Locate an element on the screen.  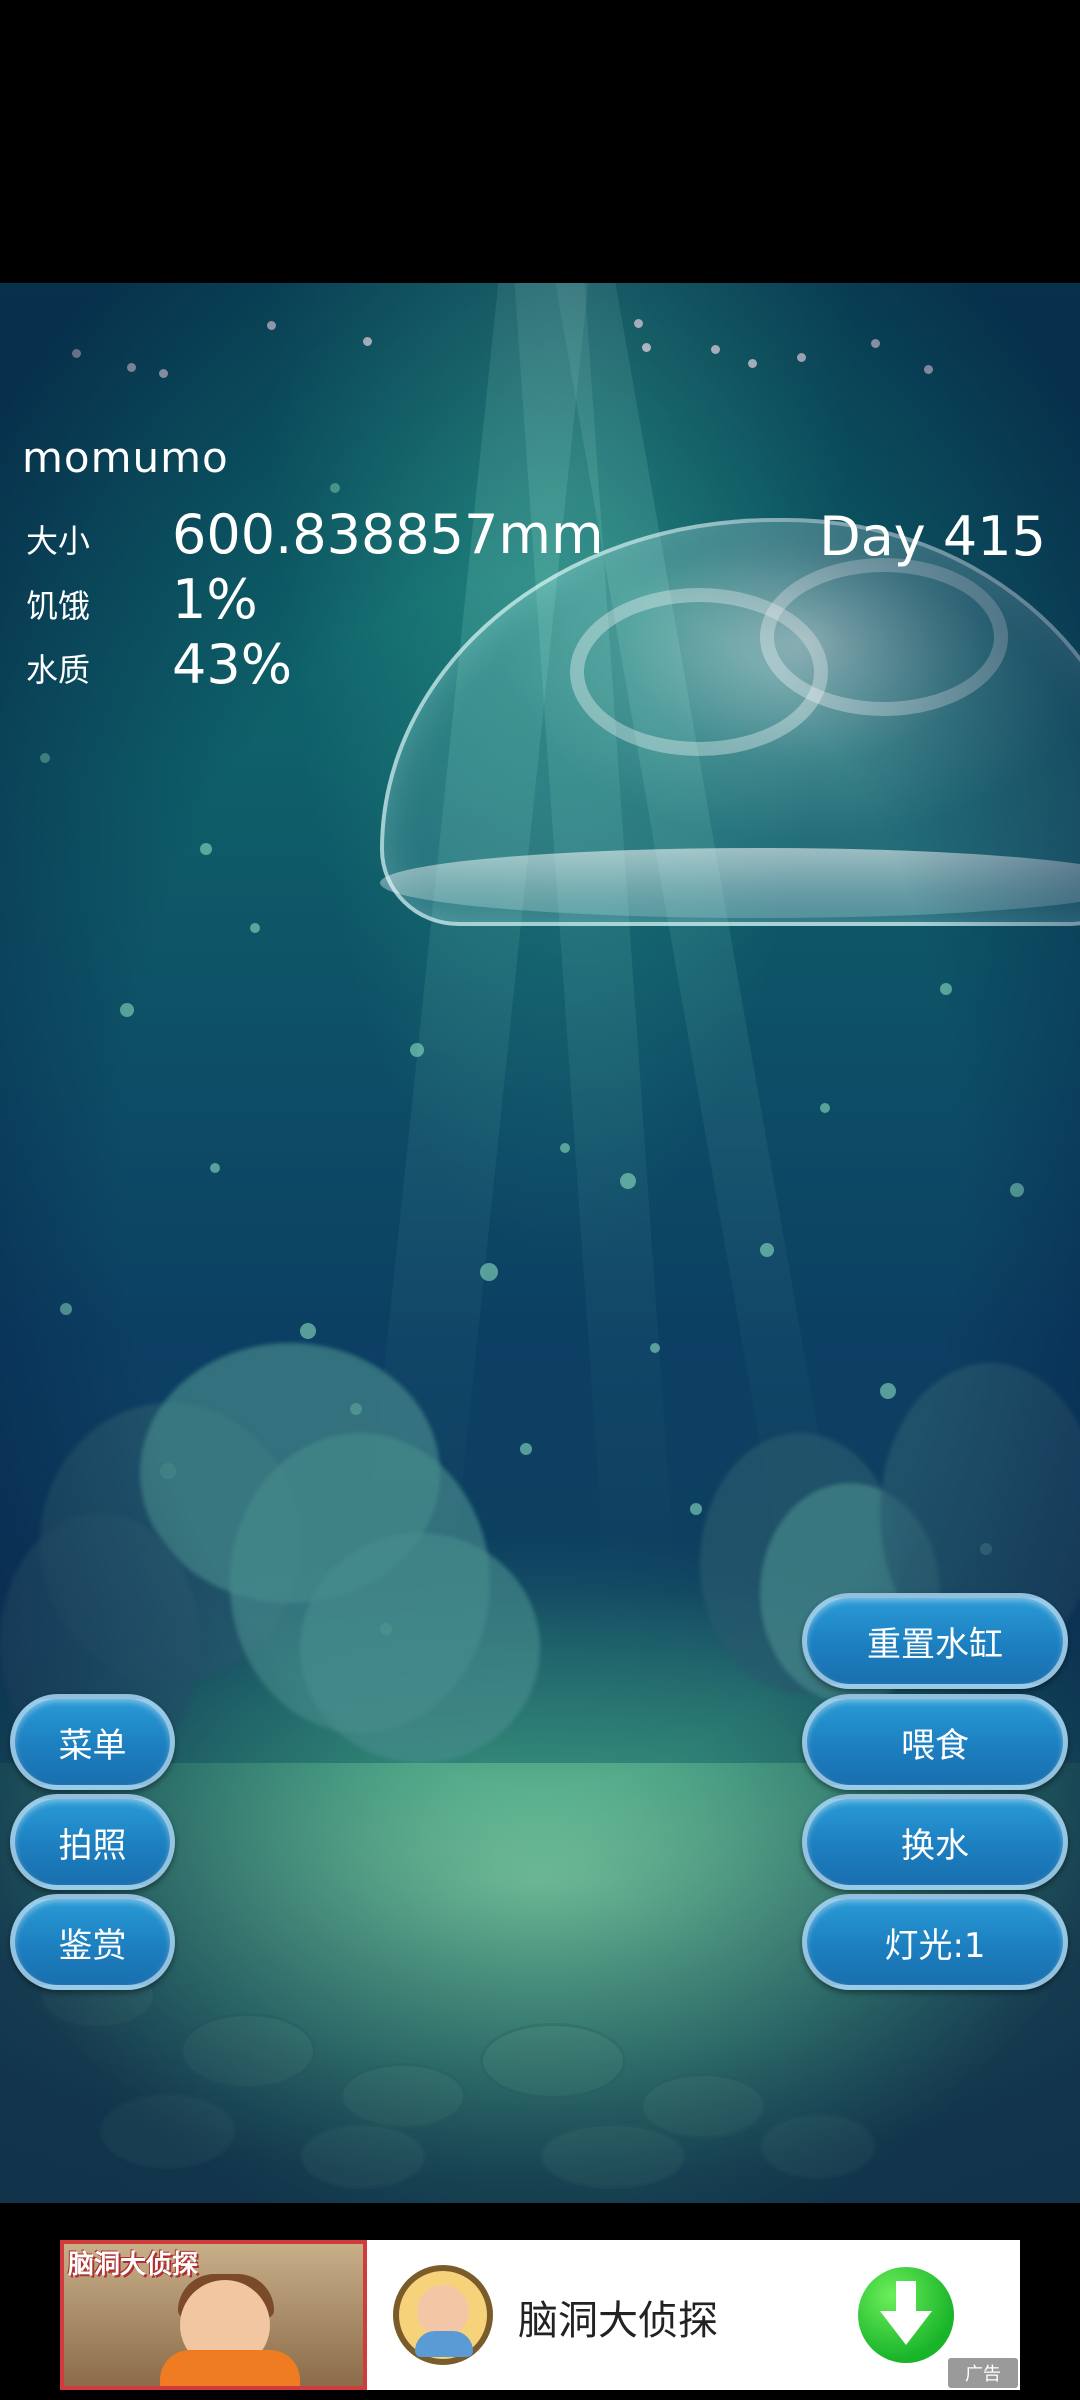
appreciate-button: 鉴赏 is located at coordinates (92, 1942).